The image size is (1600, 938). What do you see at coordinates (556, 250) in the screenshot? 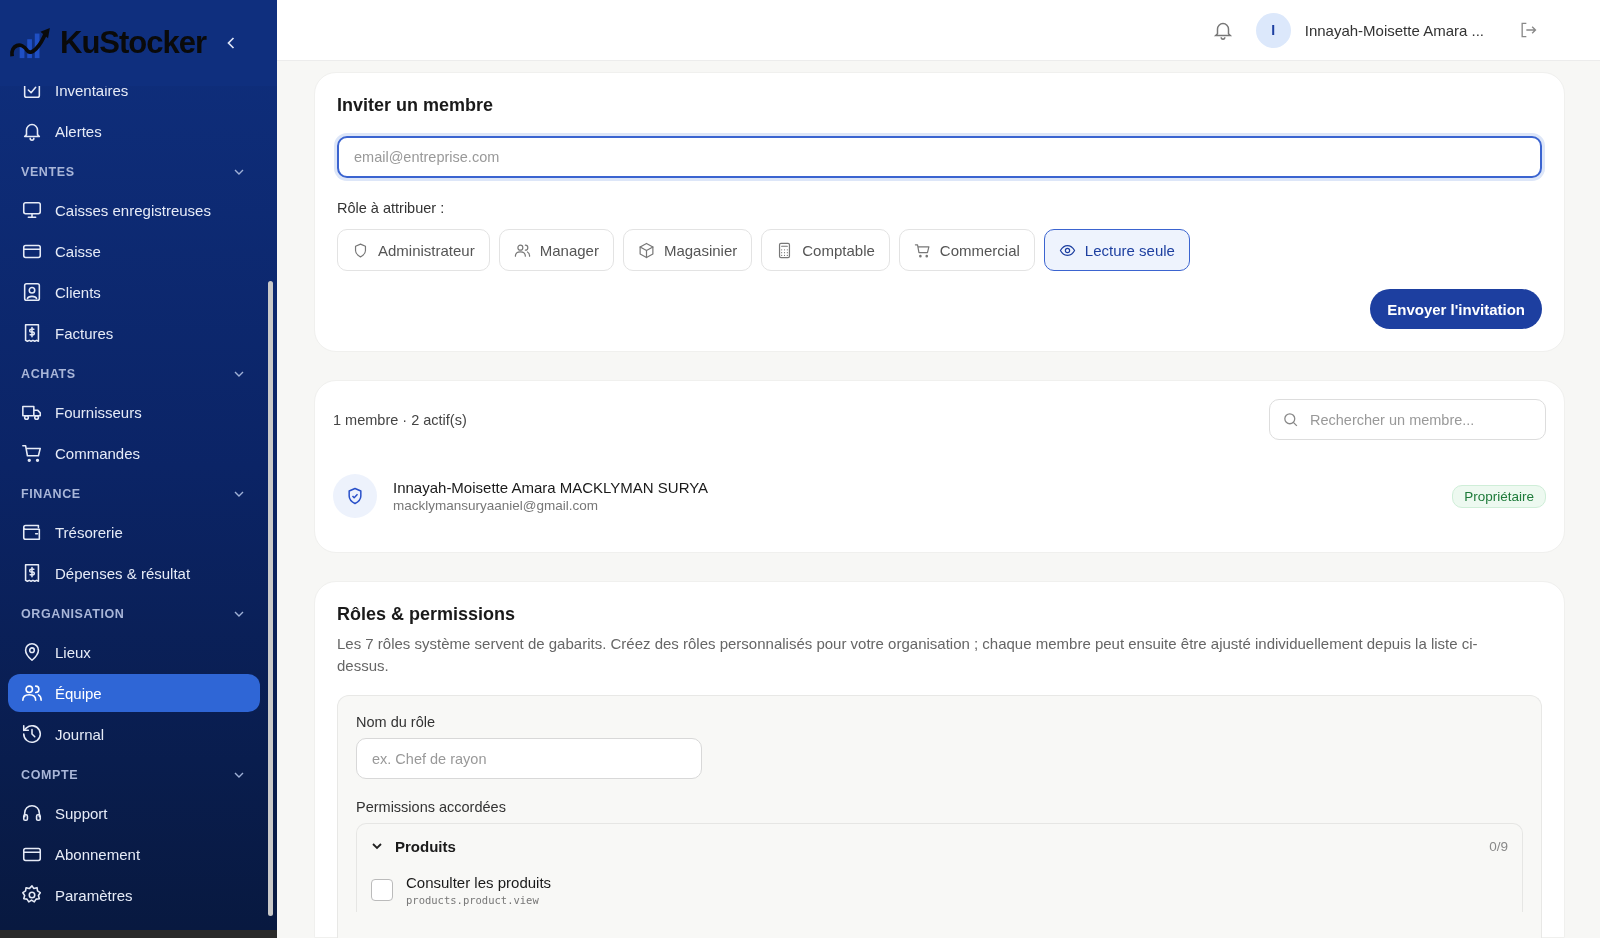
I see `role-option: Manager` at bounding box center [556, 250].